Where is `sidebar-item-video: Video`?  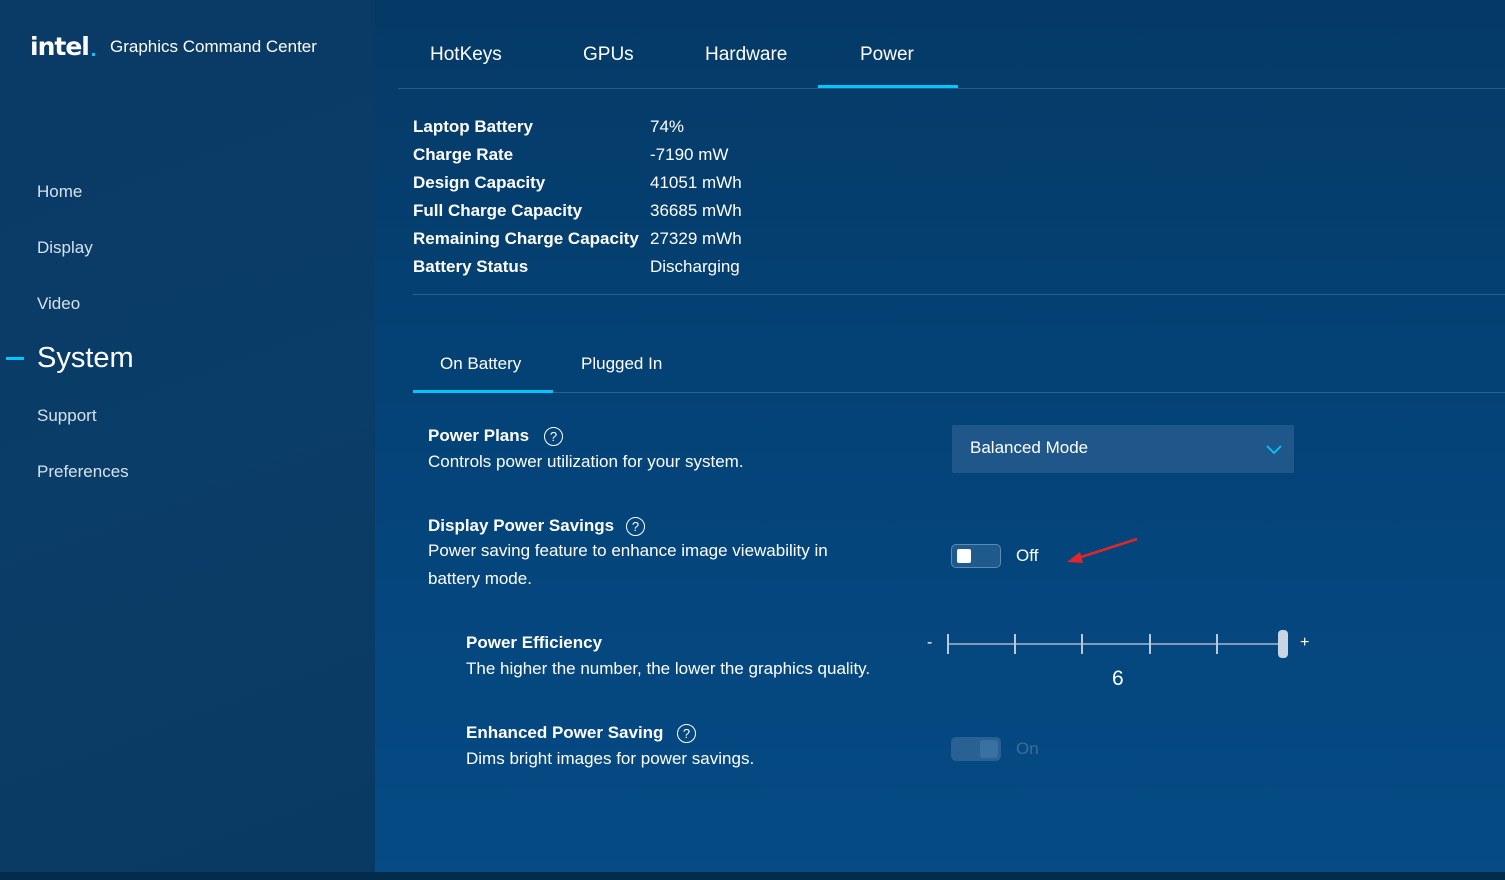 sidebar-item-video: Video is located at coordinates (58, 304).